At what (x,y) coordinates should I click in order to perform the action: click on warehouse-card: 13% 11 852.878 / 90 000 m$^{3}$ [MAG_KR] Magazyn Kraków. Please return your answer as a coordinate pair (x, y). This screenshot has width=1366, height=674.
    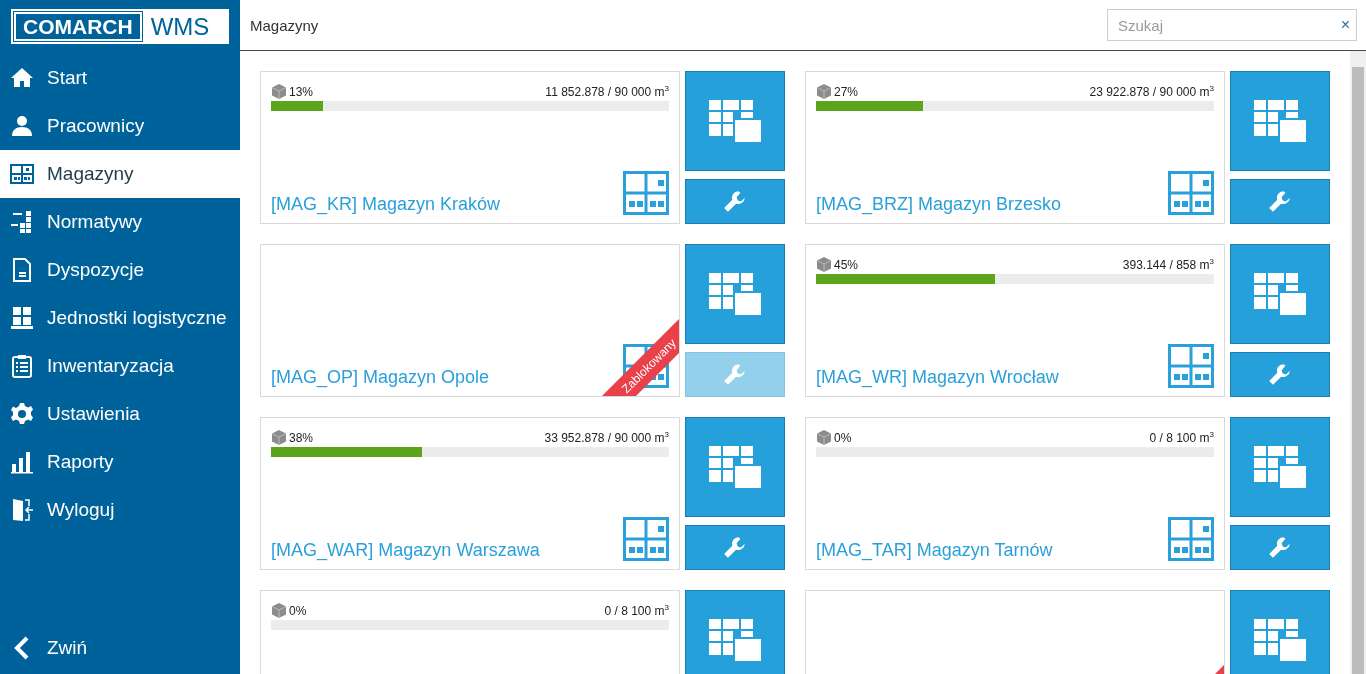
    Looking at the image, I should click on (470, 147).